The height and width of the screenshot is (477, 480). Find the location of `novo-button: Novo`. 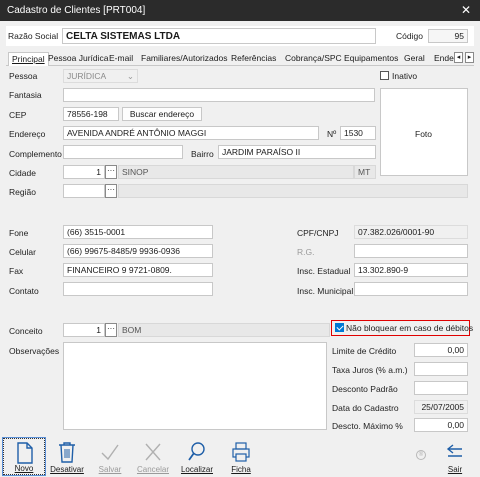

novo-button: Novo is located at coordinates (24, 456).